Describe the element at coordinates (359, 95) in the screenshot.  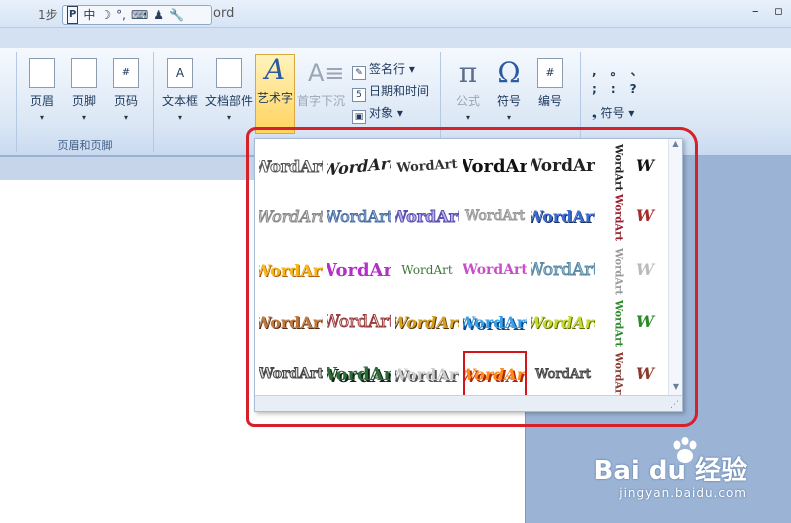
I see `calendar-icon: 5` at that location.